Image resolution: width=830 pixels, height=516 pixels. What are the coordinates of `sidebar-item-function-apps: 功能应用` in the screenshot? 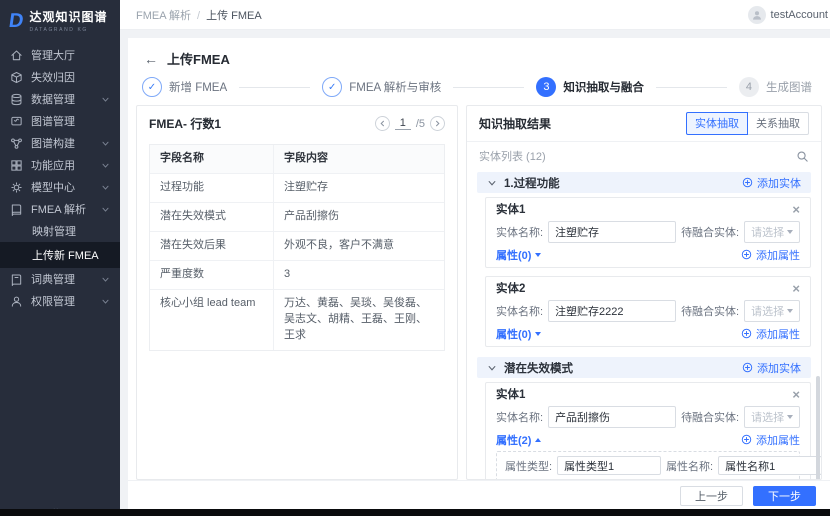 It's located at (60, 165).